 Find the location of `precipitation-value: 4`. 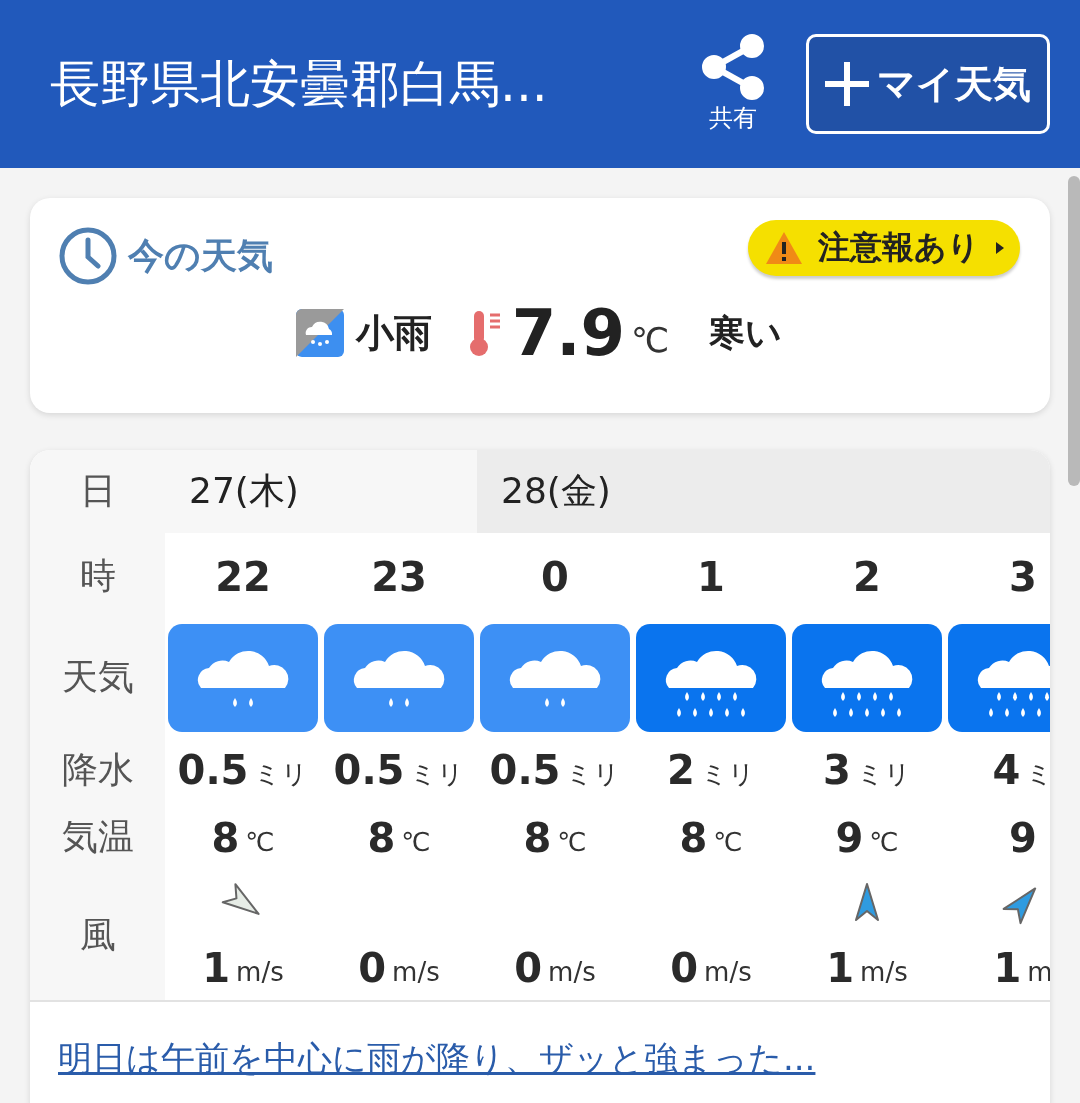

precipitation-value: 4 is located at coordinates (1006, 770).